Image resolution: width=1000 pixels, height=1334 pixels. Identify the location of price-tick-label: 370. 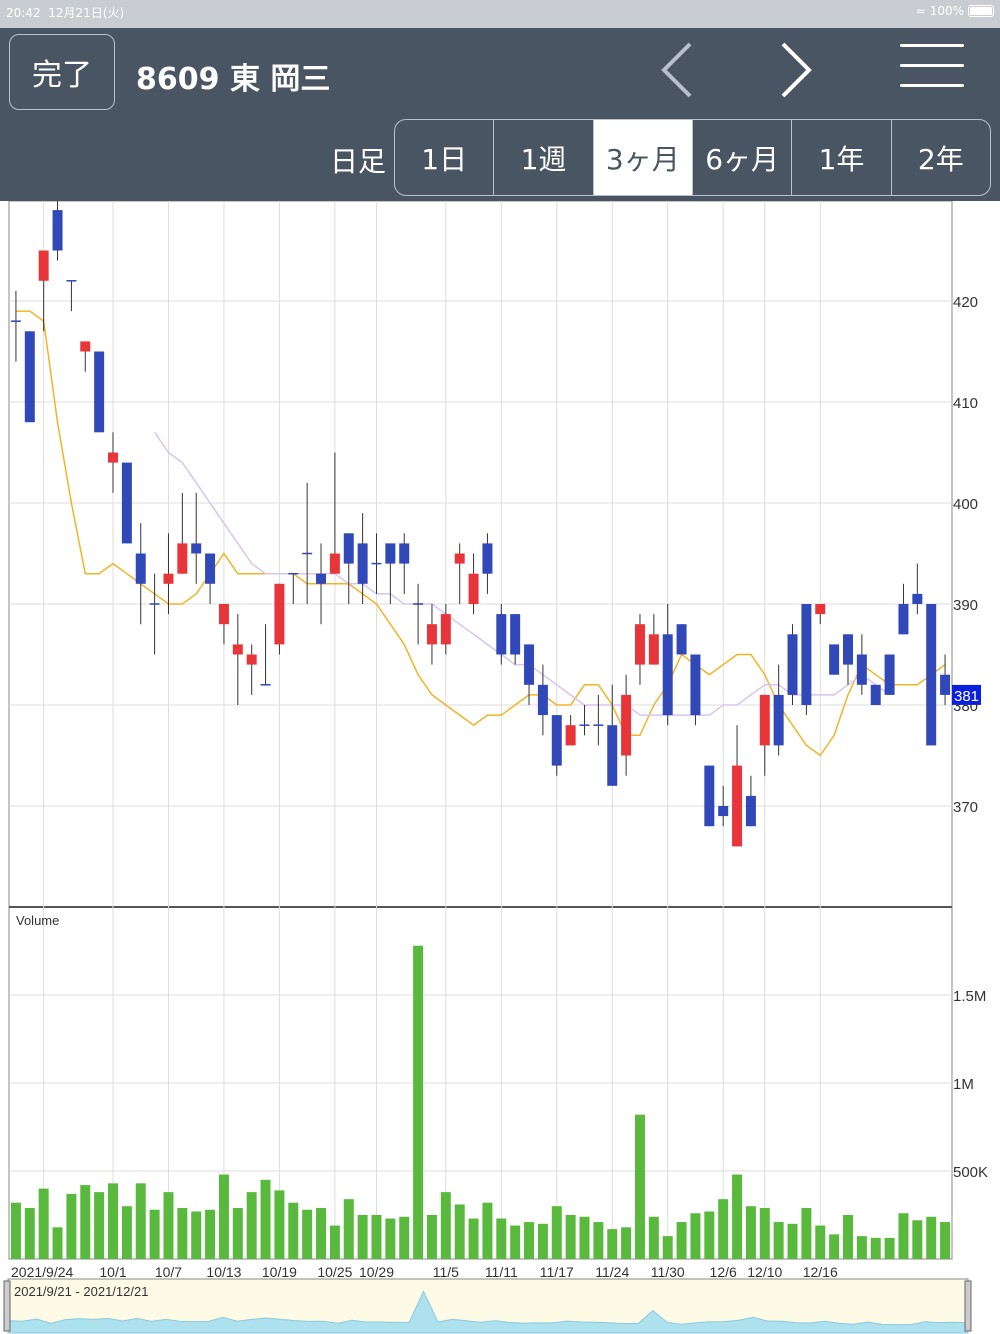
(965, 807).